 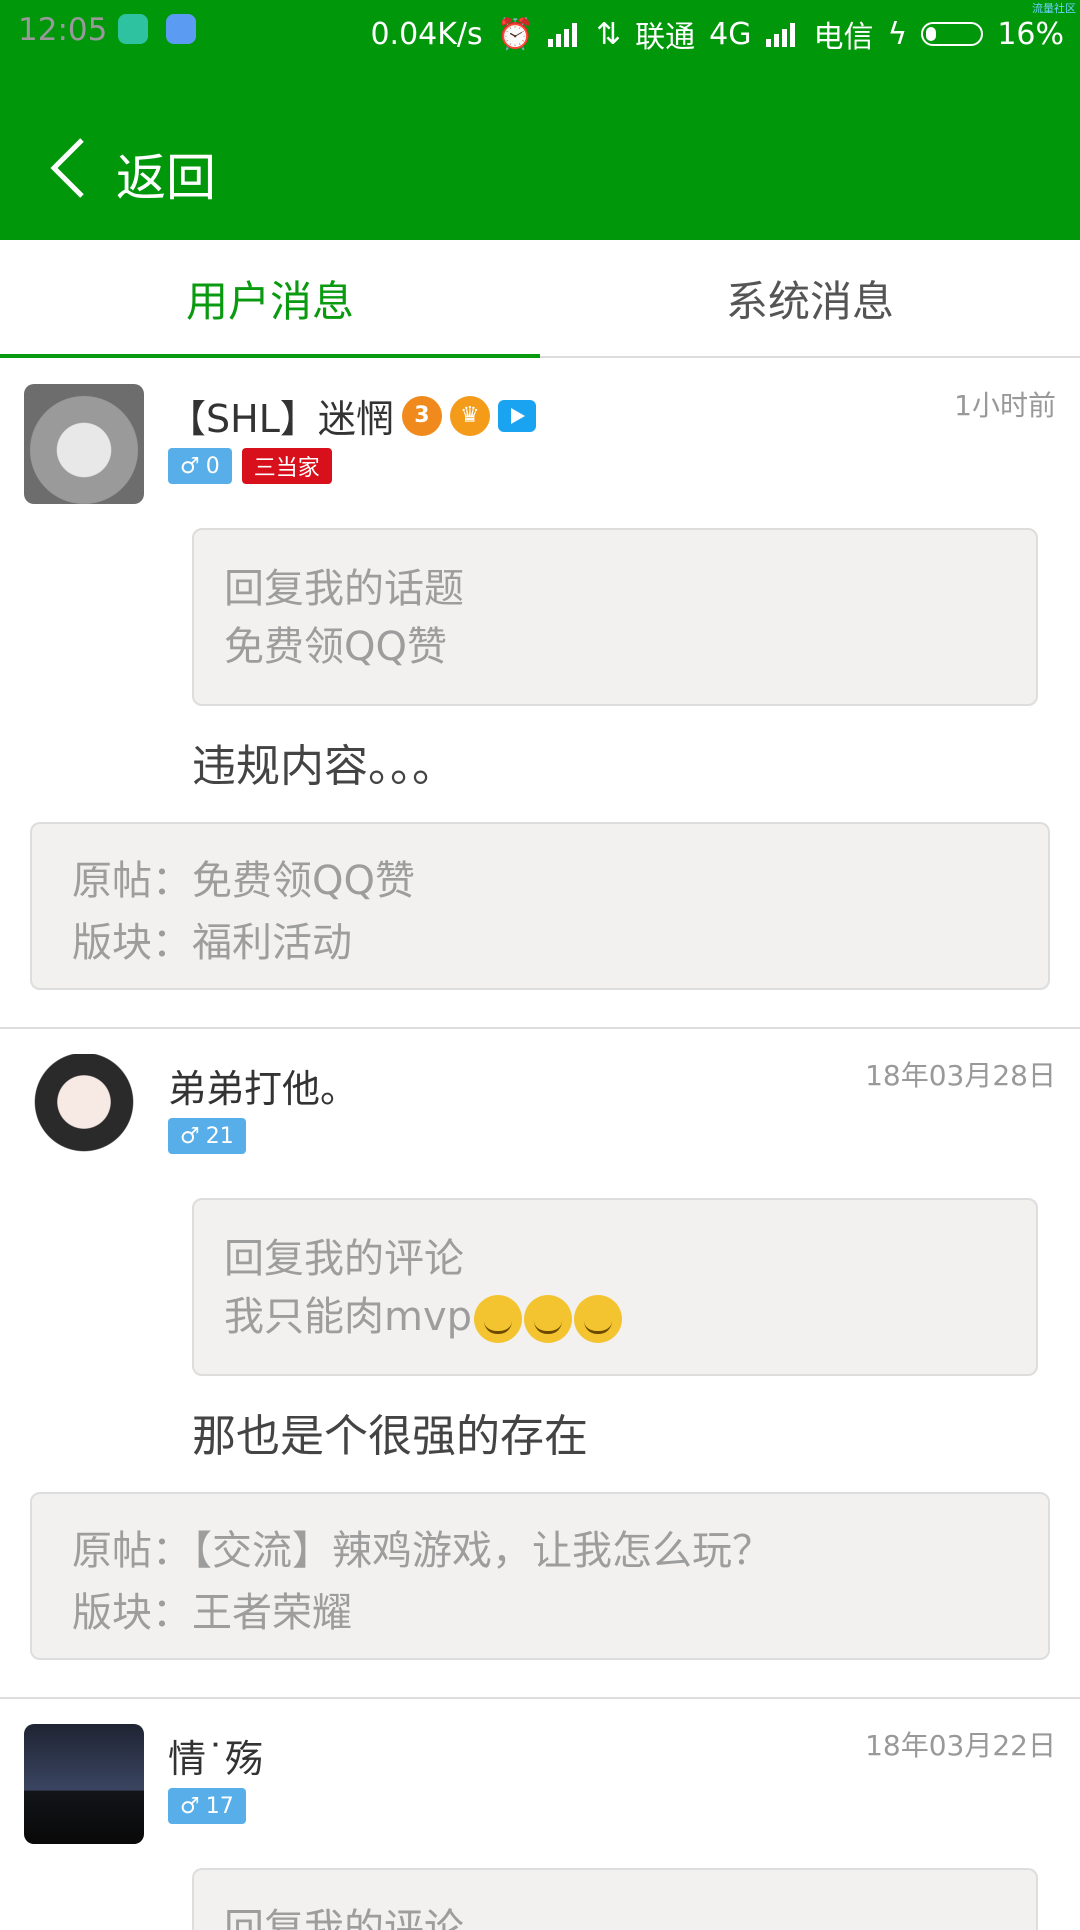 What do you see at coordinates (286, 466) in the screenshot?
I see `rank-badge: 三当家` at bounding box center [286, 466].